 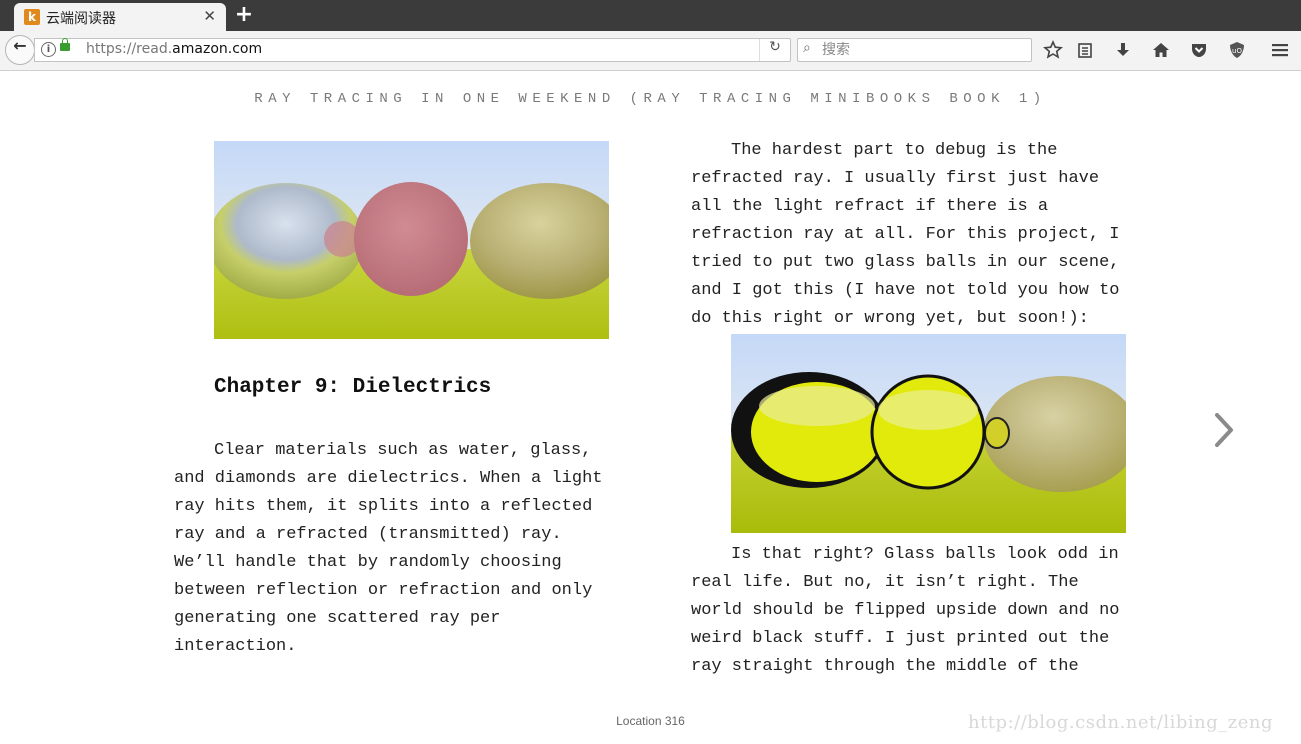 I want to click on kindle-favicon-icon: k, so click(x=32, y=17).